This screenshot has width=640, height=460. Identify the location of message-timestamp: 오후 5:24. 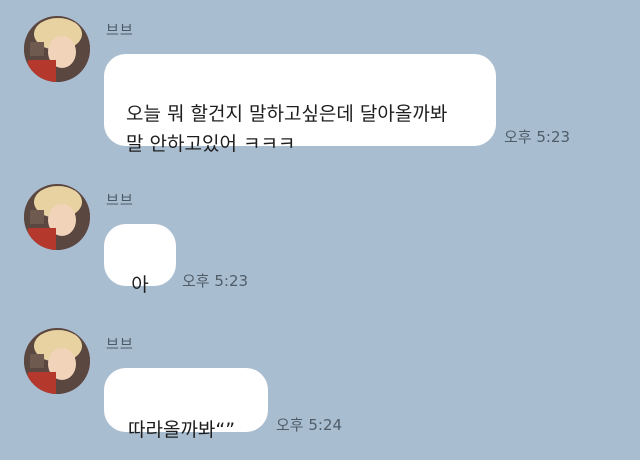
(309, 425).